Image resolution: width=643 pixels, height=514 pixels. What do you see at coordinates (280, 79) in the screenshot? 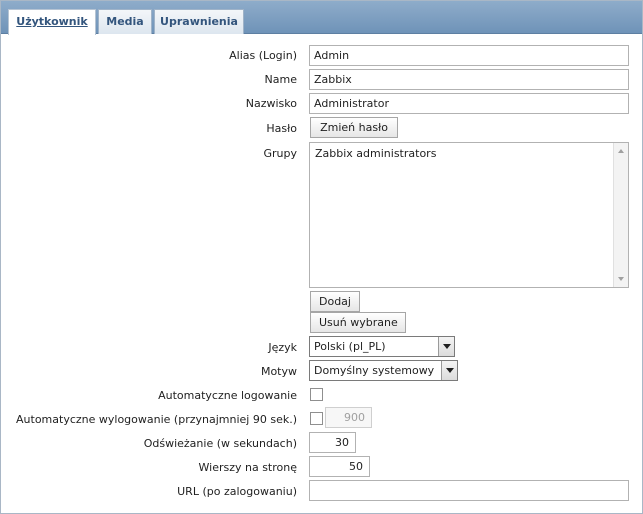
I see `name-label: Name` at bounding box center [280, 79].